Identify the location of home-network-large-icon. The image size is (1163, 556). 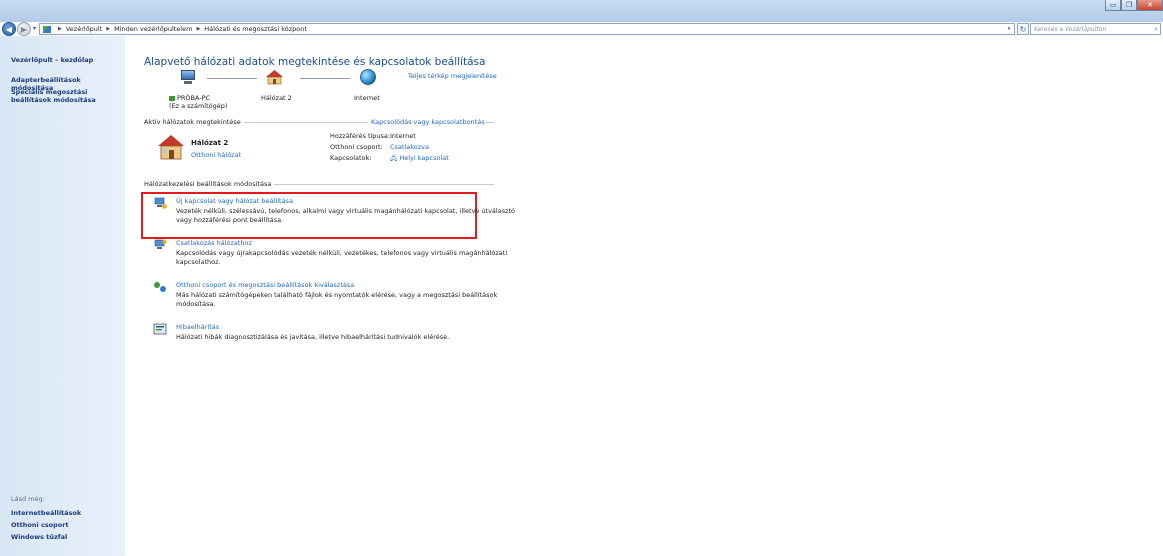
(171, 147).